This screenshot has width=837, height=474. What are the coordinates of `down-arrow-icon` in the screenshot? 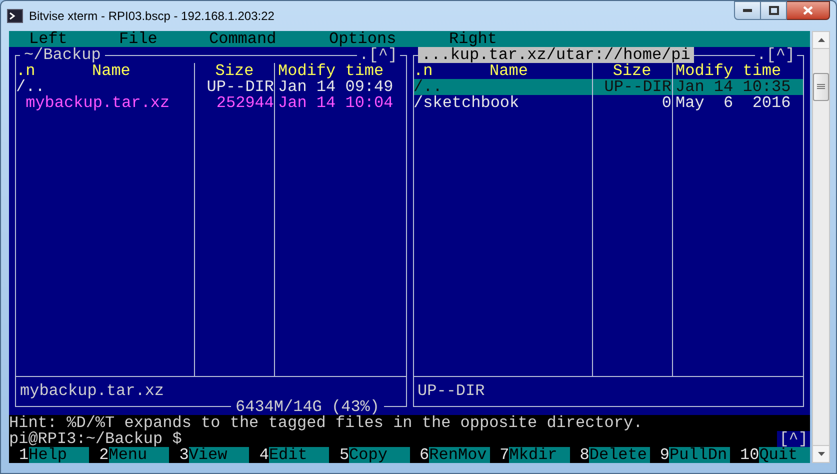 It's located at (821, 454).